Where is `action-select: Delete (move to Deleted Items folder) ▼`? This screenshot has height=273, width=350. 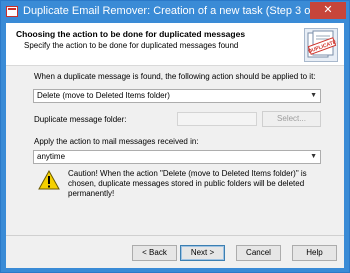
action-select: Delete (move to Deleted Items folder) ▼ is located at coordinates (177, 96).